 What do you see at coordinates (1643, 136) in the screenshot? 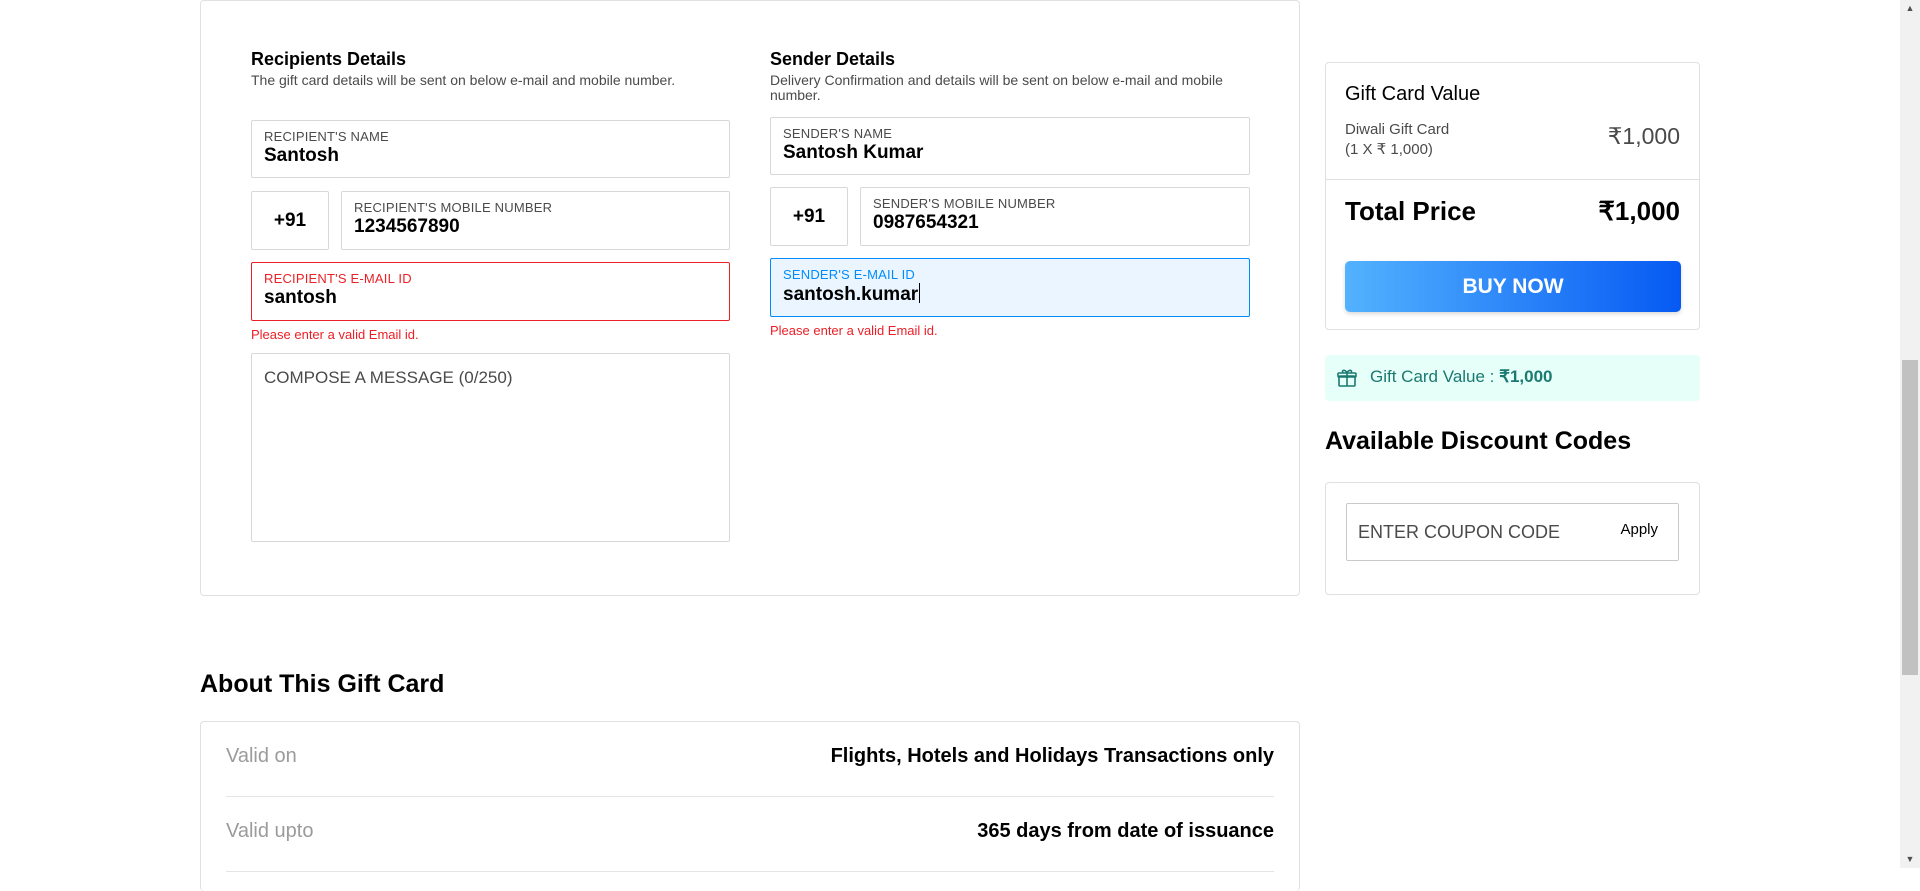
I see `item-amount: ₹1,000` at bounding box center [1643, 136].